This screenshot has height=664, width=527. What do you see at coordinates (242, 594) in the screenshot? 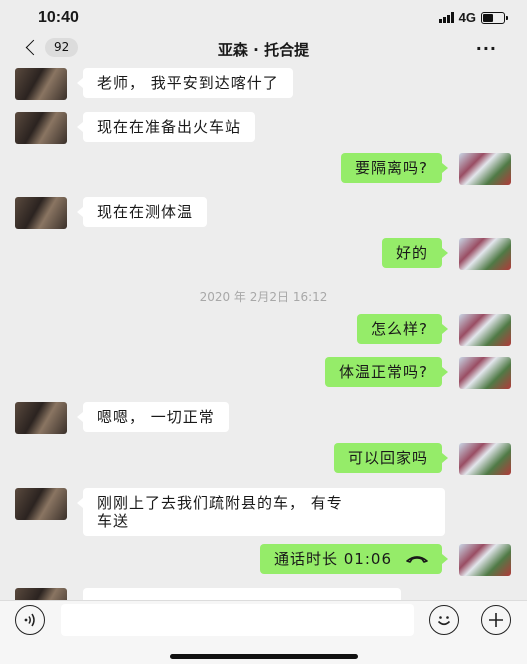
I see `message-bubble-incoming-partial` at bounding box center [242, 594].